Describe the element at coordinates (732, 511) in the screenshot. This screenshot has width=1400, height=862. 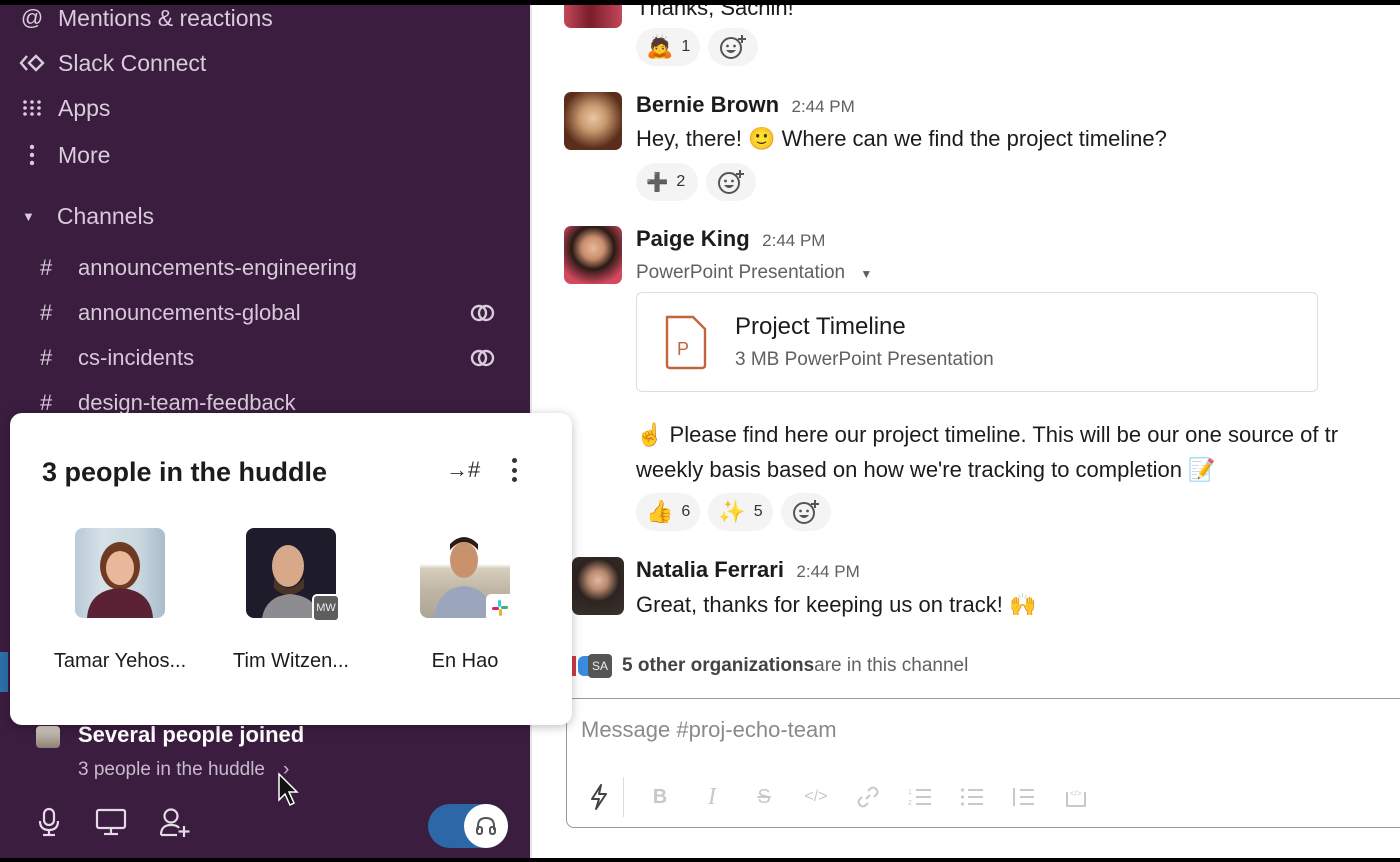
I see `sparkles-emoji-icon: ✨` at that location.